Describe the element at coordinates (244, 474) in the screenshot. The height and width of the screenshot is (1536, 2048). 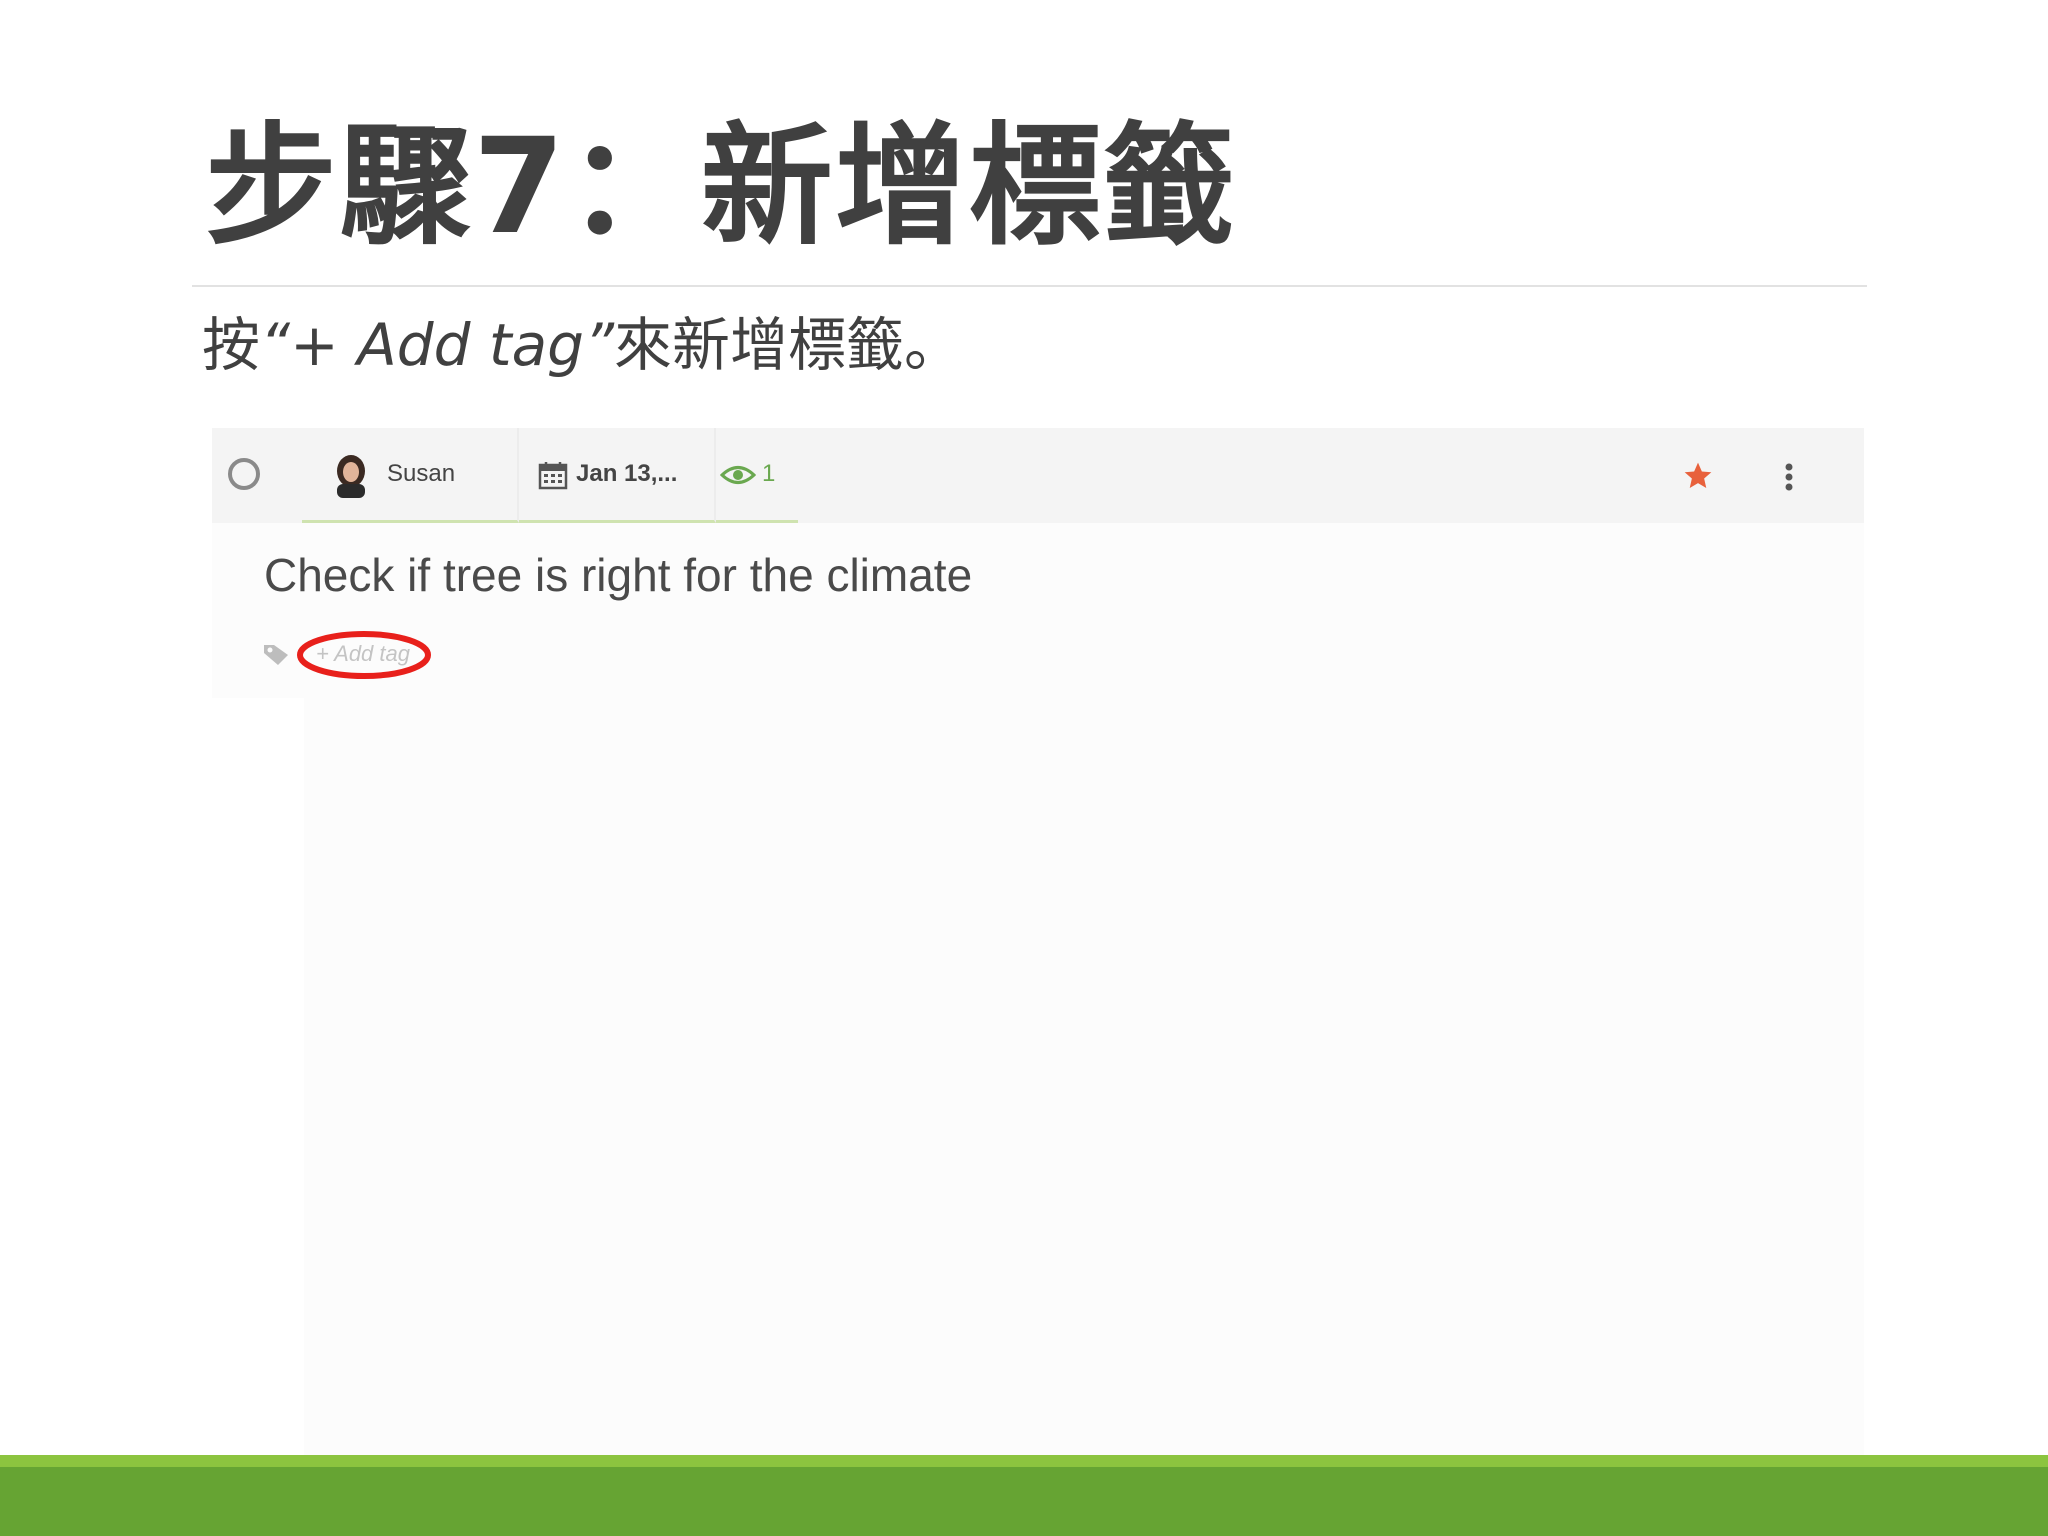
I see `complete-circle-icon` at that location.